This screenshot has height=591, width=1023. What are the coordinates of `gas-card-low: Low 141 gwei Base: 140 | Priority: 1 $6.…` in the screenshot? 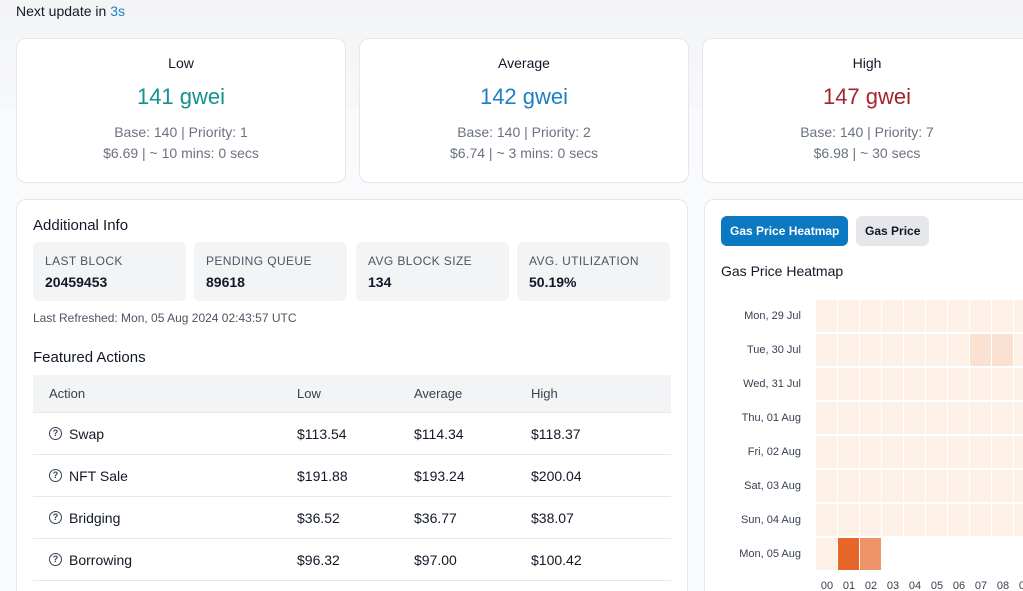 It's located at (181, 110).